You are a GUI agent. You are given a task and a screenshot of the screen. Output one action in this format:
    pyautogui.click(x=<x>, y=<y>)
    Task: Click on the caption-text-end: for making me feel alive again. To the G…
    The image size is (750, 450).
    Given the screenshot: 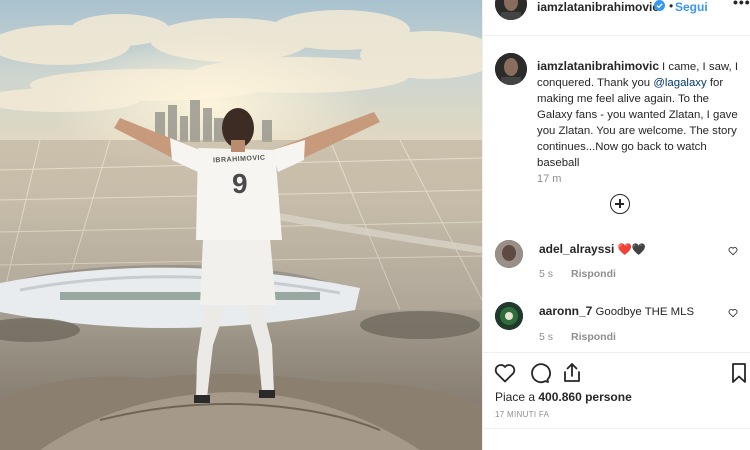 What is the action you would take?
    pyautogui.click(x=637, y=123)
    